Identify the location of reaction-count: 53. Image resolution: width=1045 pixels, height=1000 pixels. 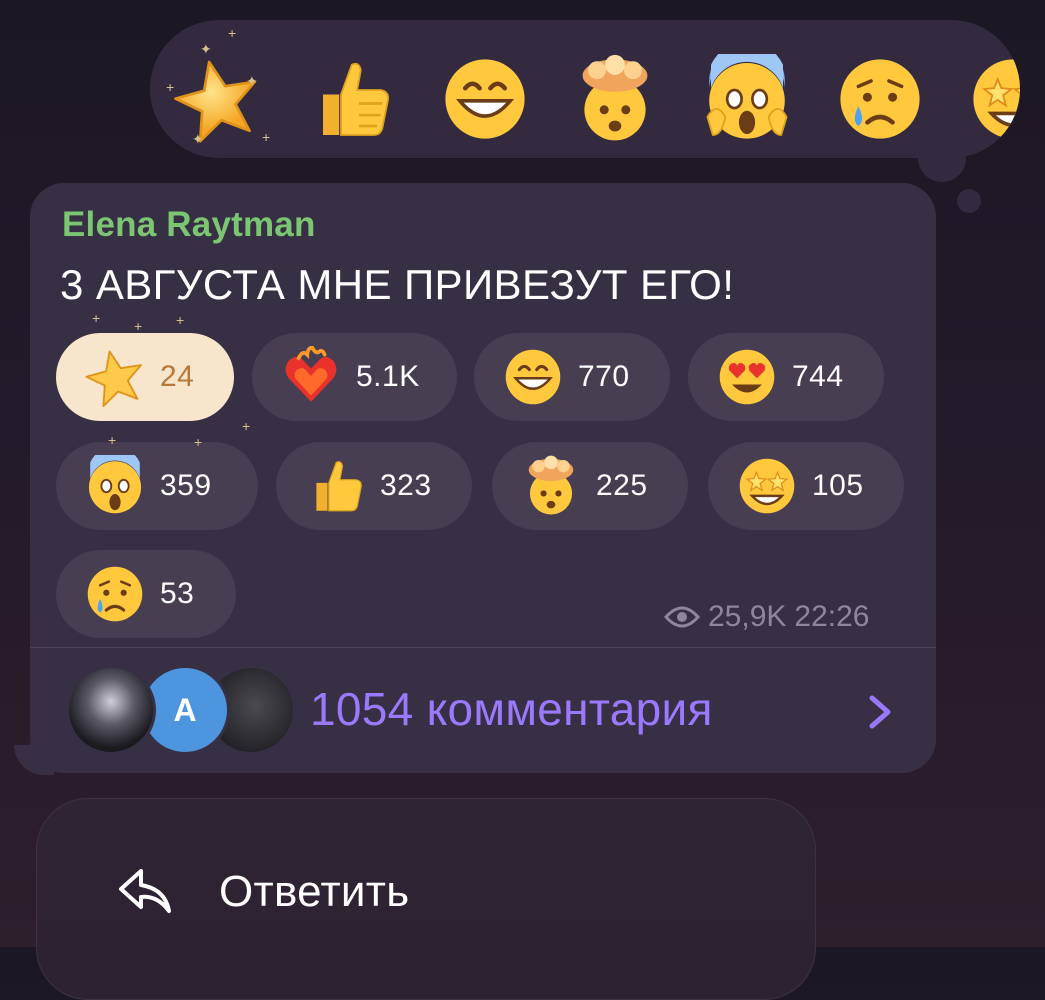
(177, 593).